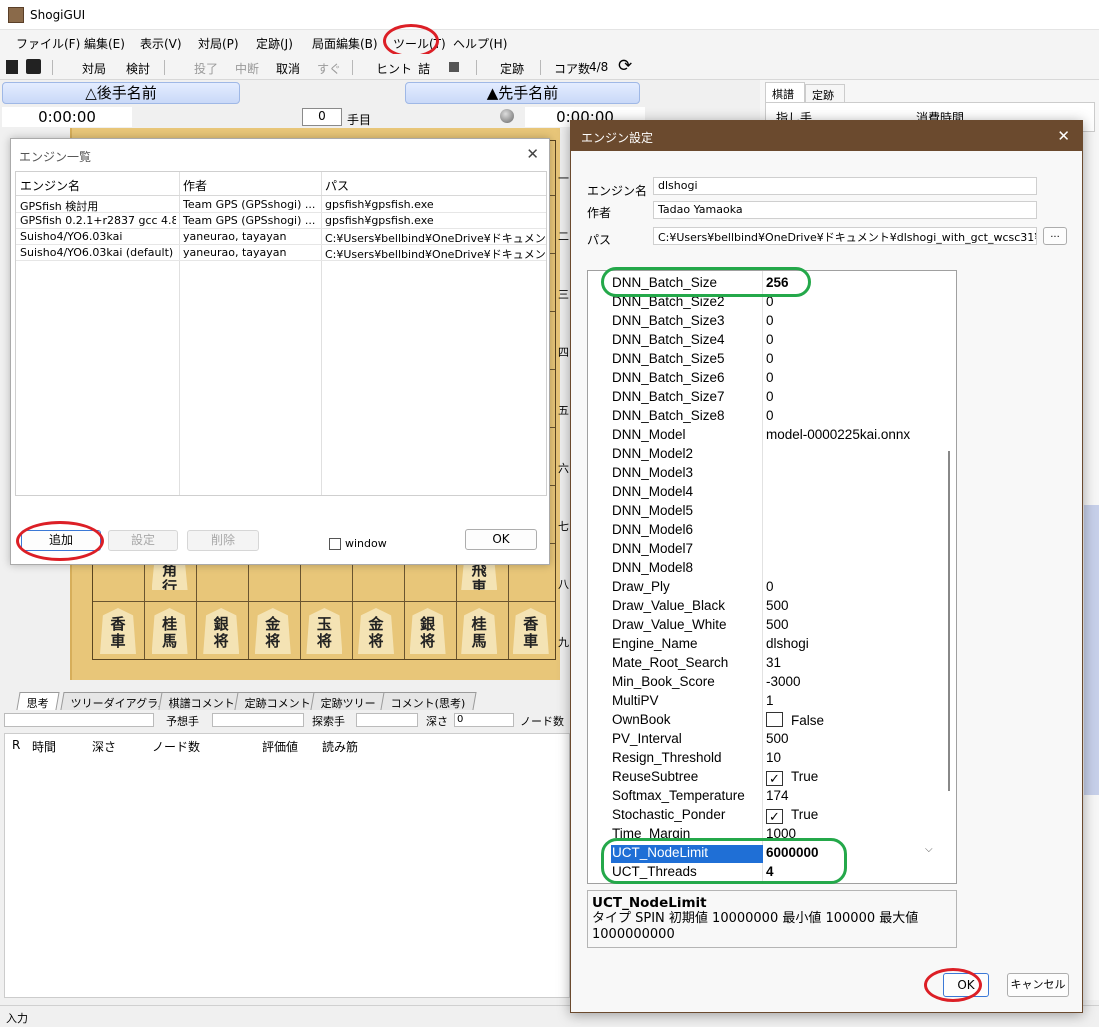 The height and width of the screenshot is (1027, 1099). What do you see at coordinates (777, 795) in the screenshot?
I see `option-value: 174` at bounding box center [777, 795].